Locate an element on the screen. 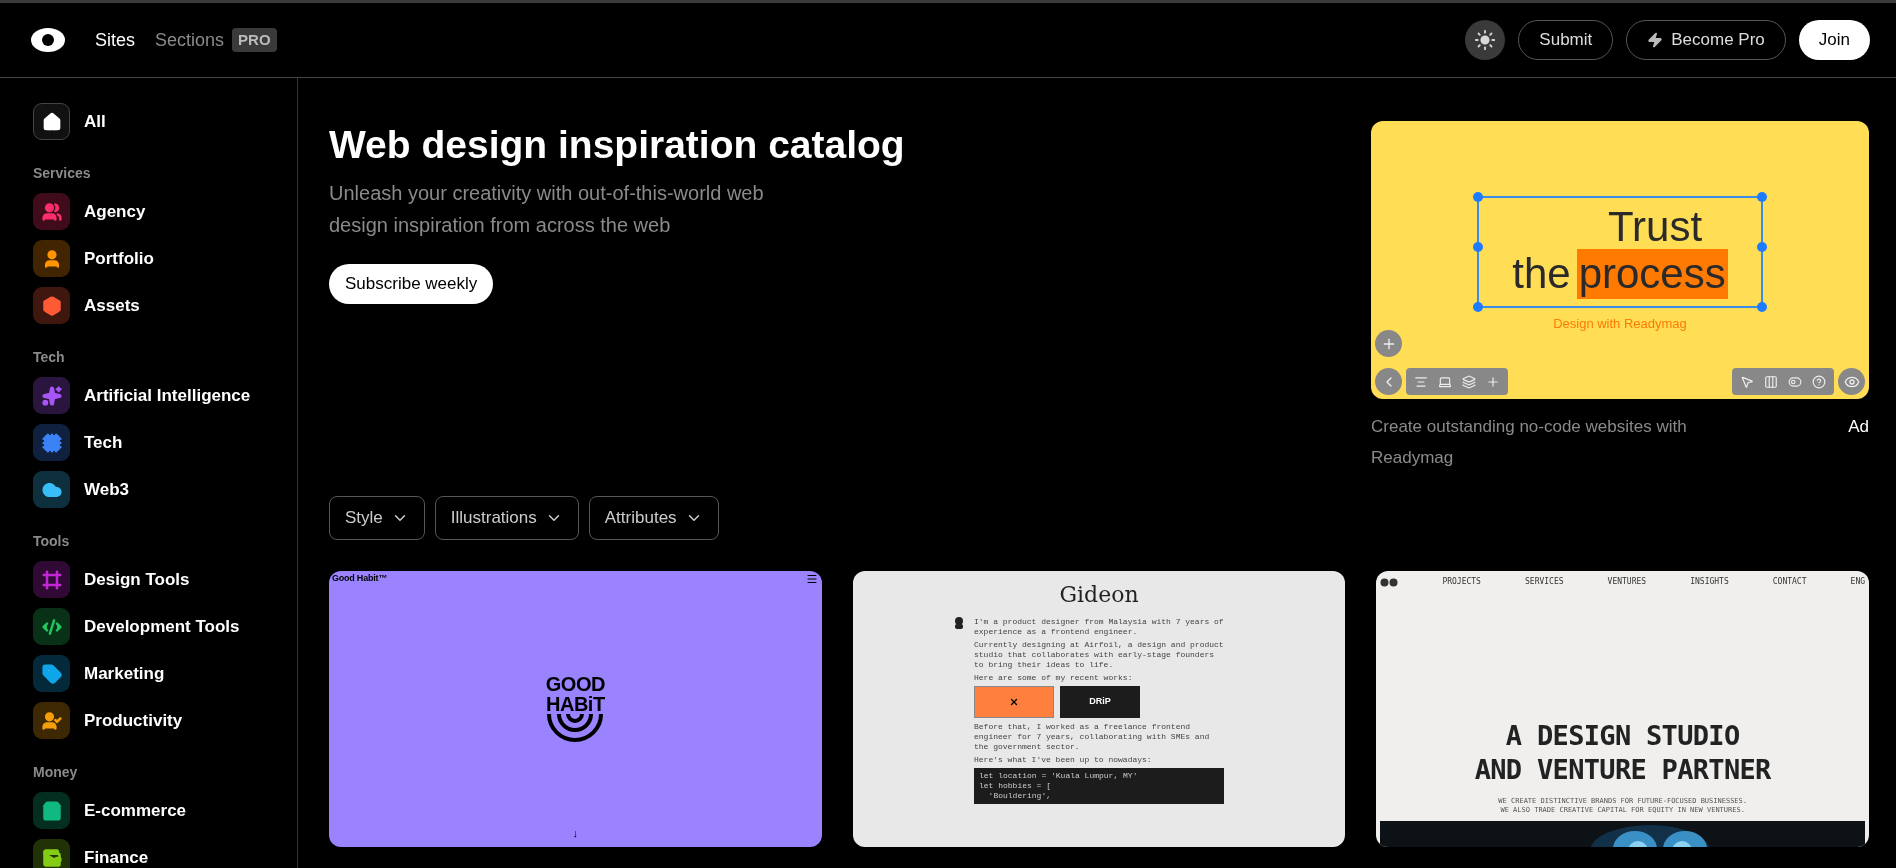 The image size is (1896, 868). scroll-arrow: ↓ is located at coordinates (575, 833).